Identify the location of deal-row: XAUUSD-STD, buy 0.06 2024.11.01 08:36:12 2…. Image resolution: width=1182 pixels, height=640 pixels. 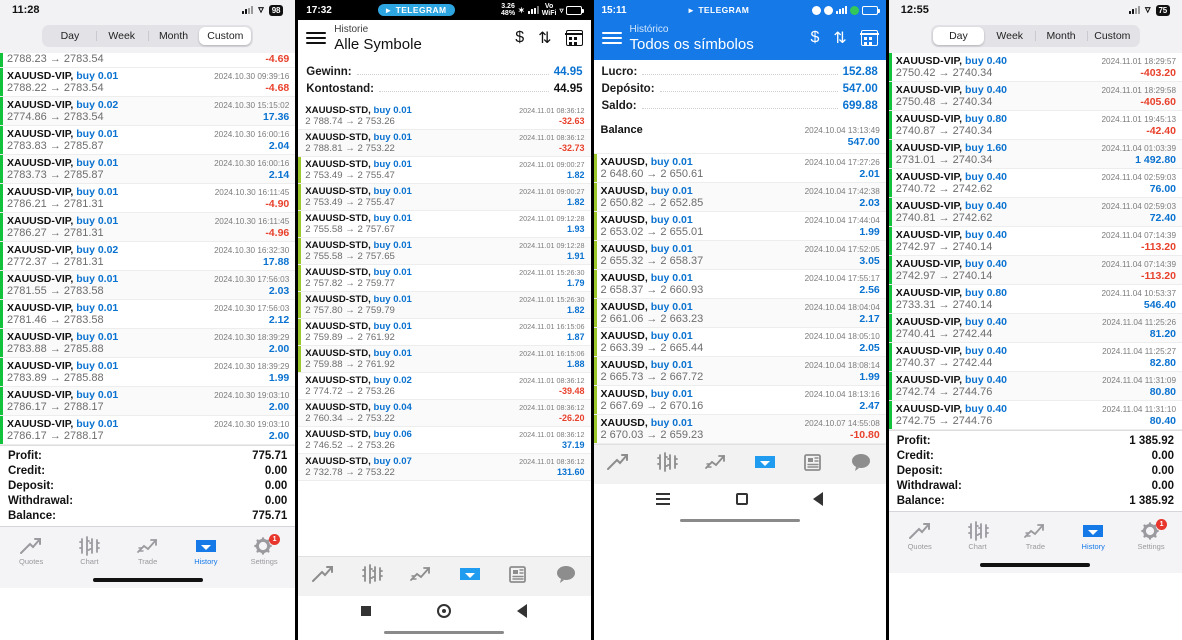
(444, 440).